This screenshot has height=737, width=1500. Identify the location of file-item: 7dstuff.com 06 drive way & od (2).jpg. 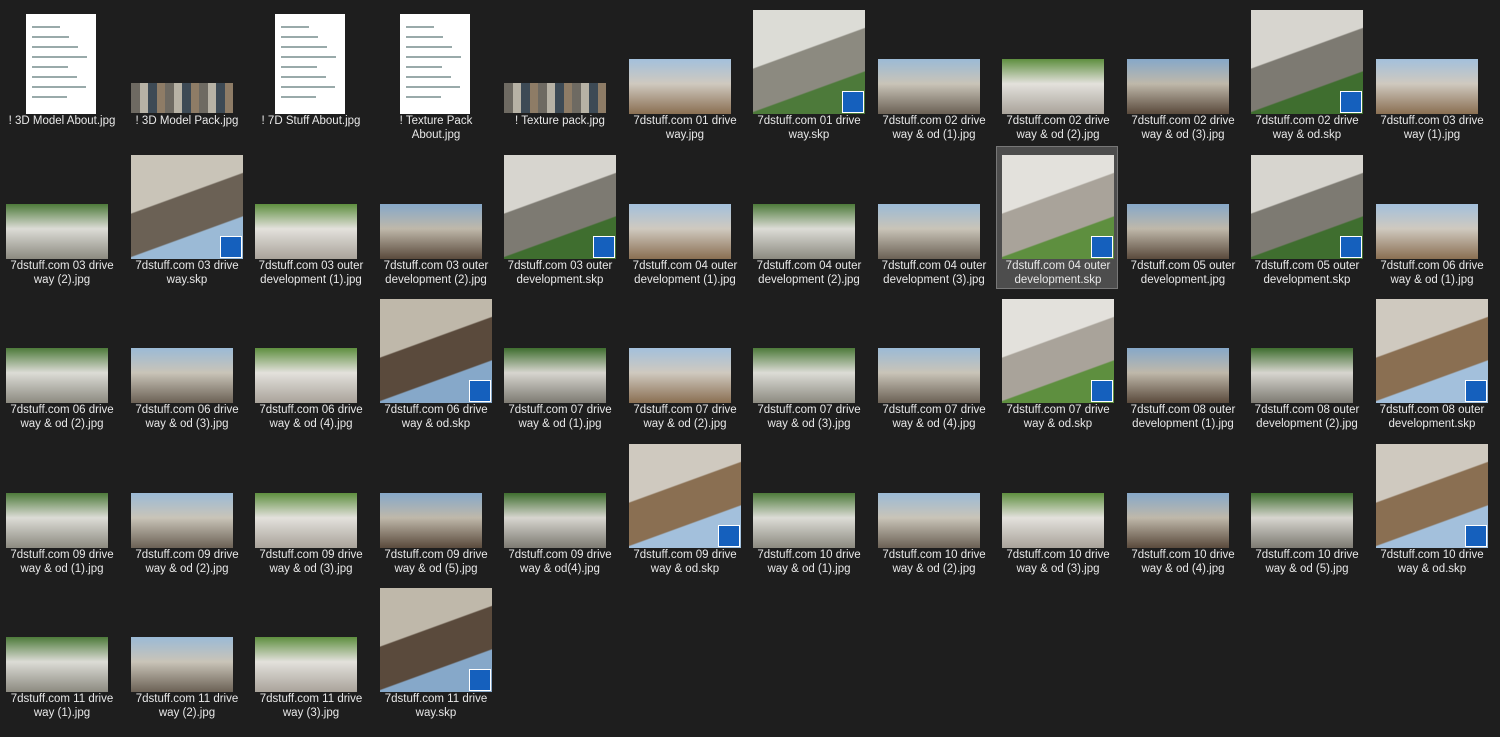
(61, 361).